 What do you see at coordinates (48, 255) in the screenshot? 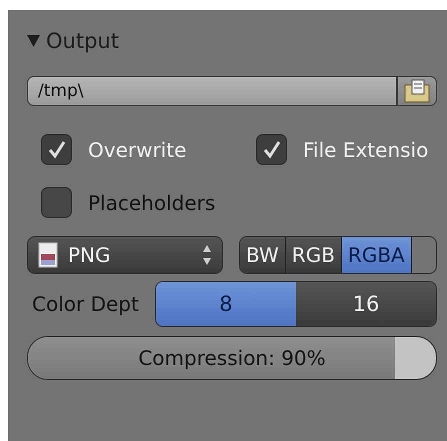
I see `image-file-icon` at bounding box center [48, 255].